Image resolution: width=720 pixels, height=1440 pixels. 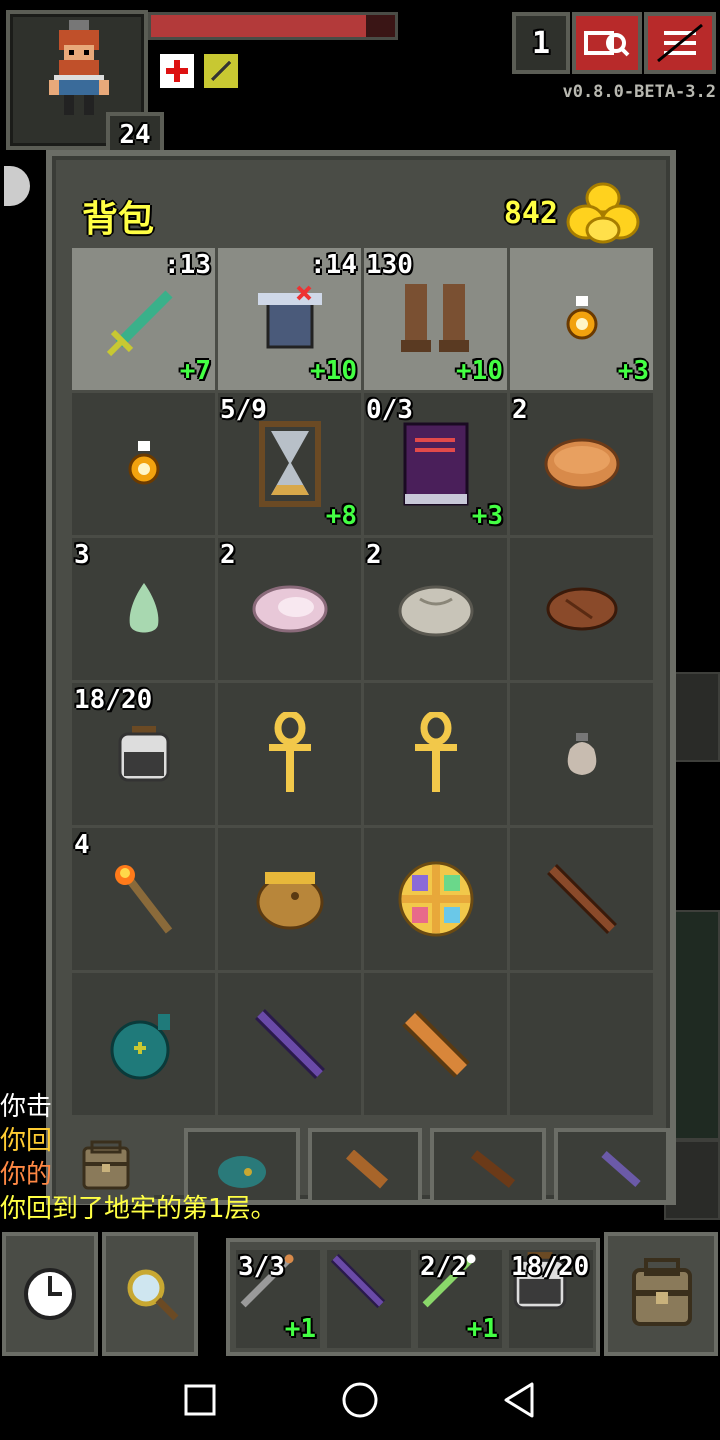 I want to click on quickslot-3: 2/2 +1, so click(x=460, y=1299).